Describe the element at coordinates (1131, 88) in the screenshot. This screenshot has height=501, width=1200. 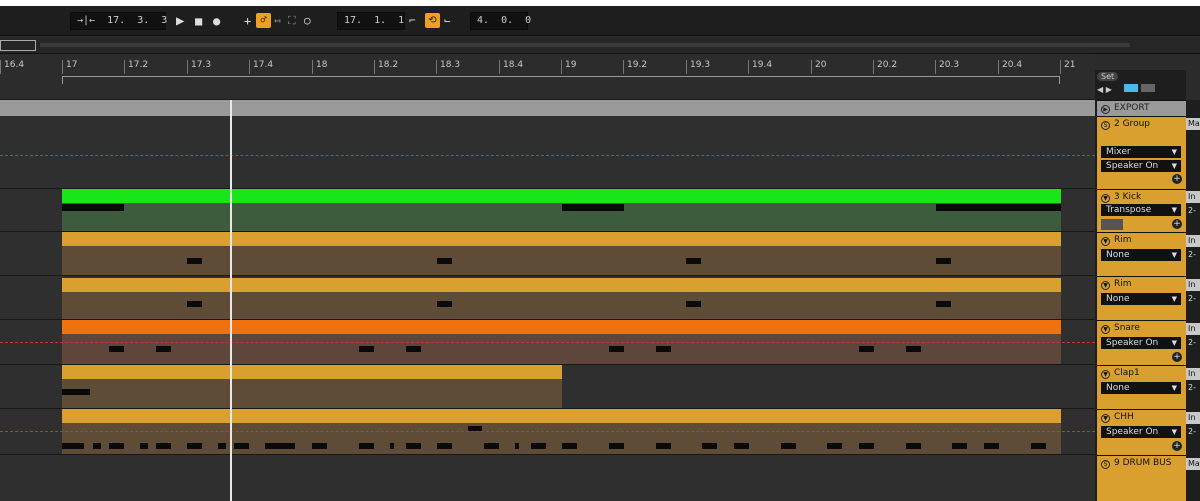
I see `draw-mode-icon` at that location.